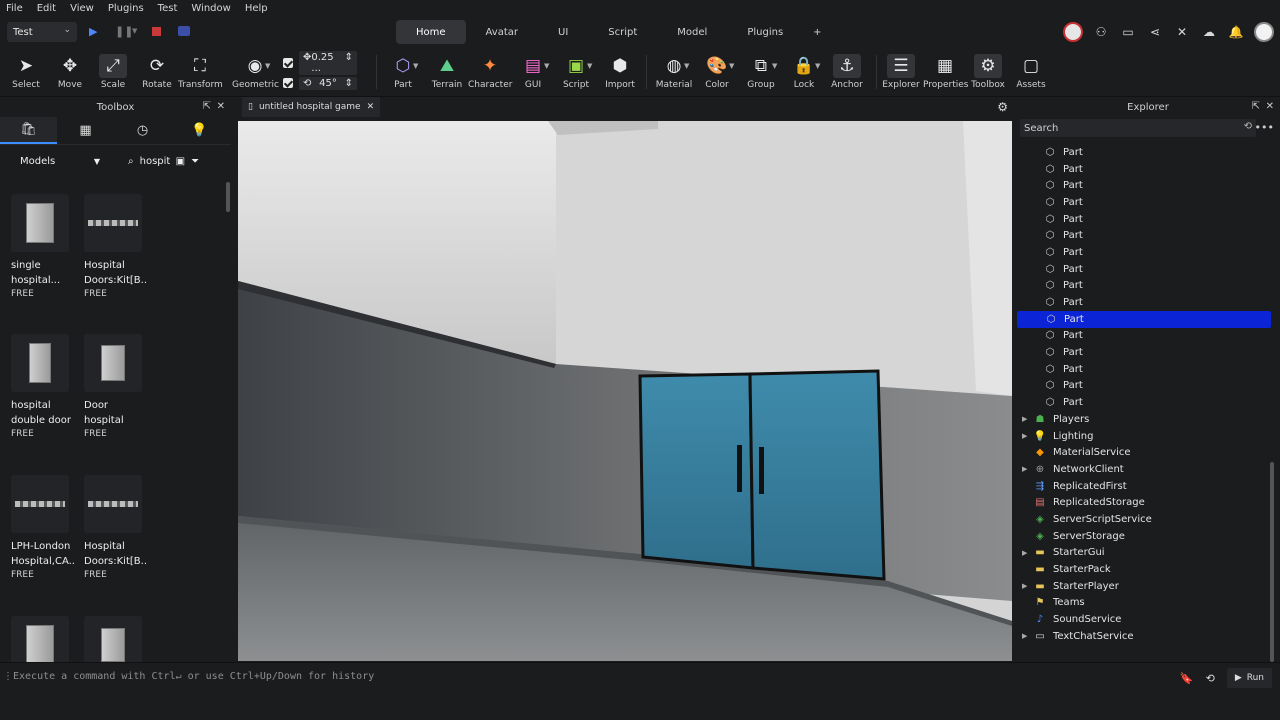  Describe the element at coordinates (1148, 636) in the screenshot. I see `tree-item-textchatservice: ▶ ▭ TextChatService` at that location.